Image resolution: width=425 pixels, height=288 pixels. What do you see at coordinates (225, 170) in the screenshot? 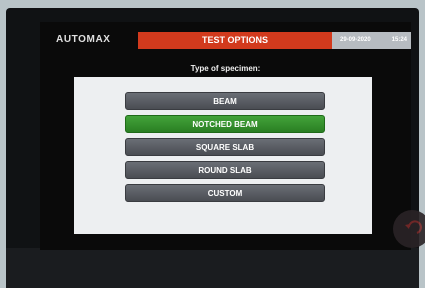
I see `option-round-slab-button: ROUND SLAB` at bounding box center [225, 170].